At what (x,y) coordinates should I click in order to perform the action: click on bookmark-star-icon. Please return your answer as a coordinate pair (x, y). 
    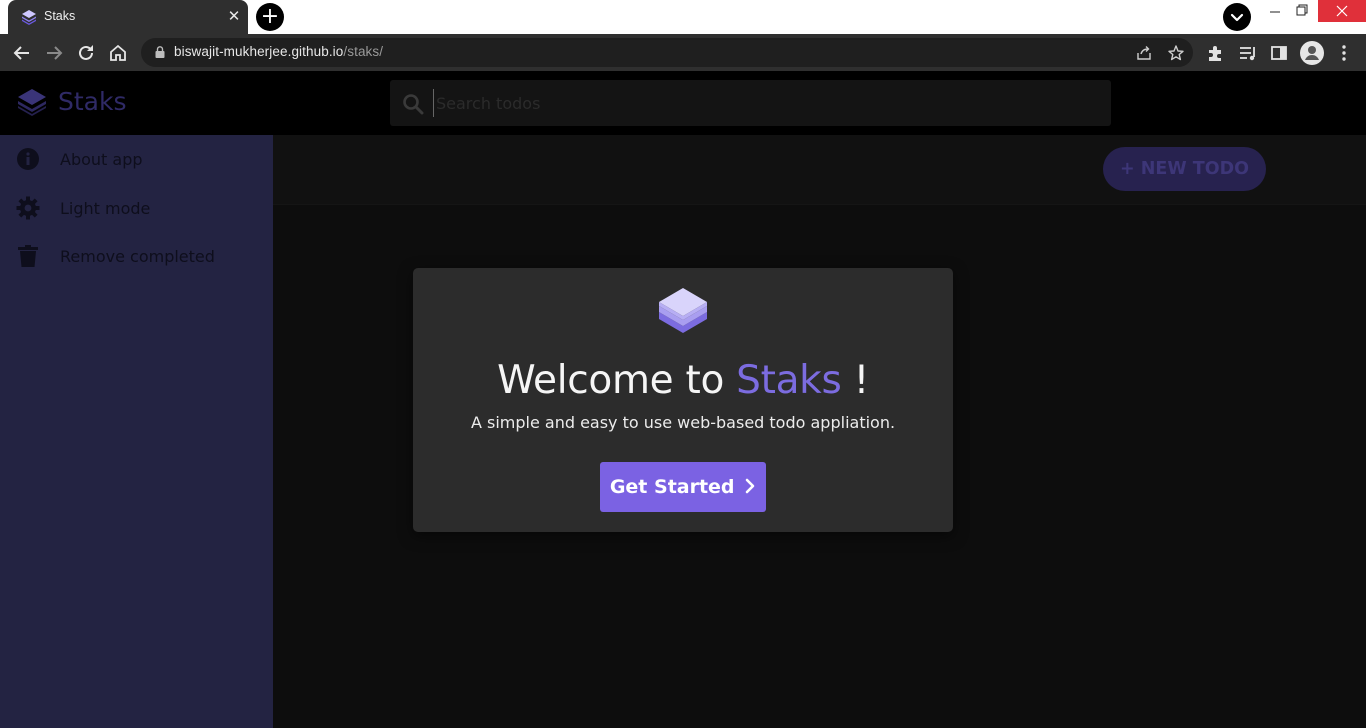
    Looking at the image, I should click on (1176, 53).